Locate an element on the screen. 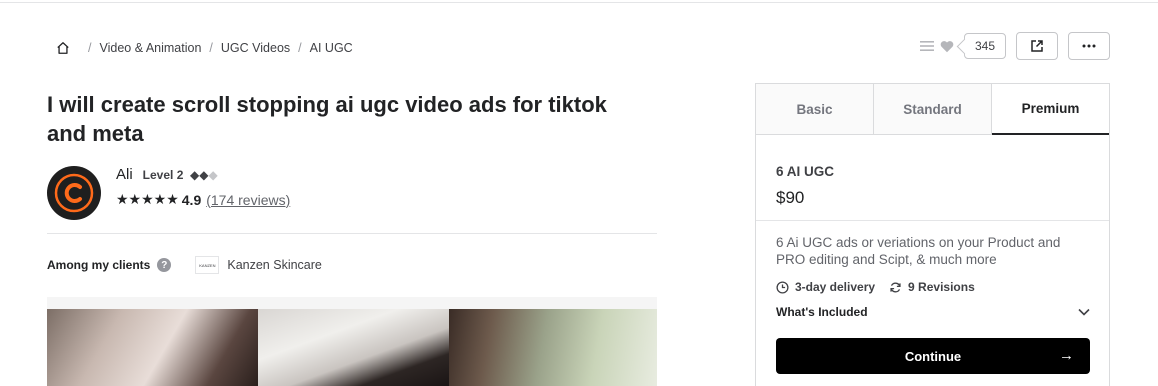  breadcrumb-link-ugc-videos: UGC Videos is located at coordinates (255, 48).